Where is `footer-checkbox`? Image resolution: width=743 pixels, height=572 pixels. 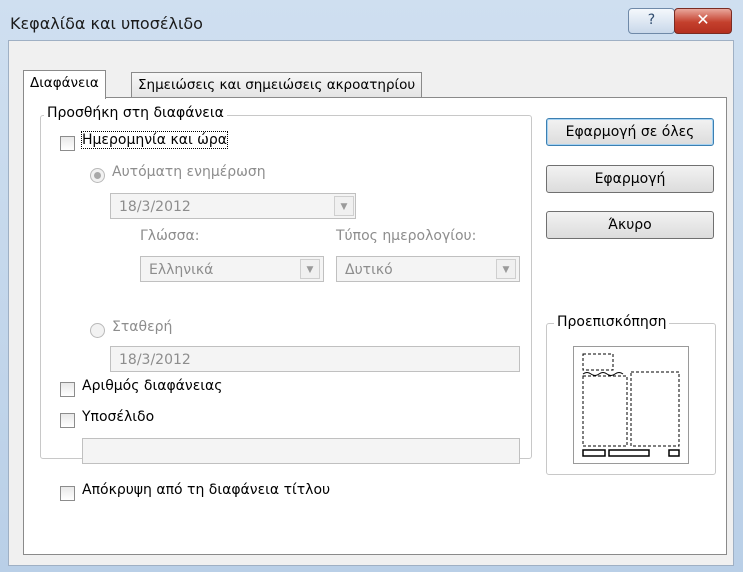 footer-checkbox is located at coordinates (67, 420).